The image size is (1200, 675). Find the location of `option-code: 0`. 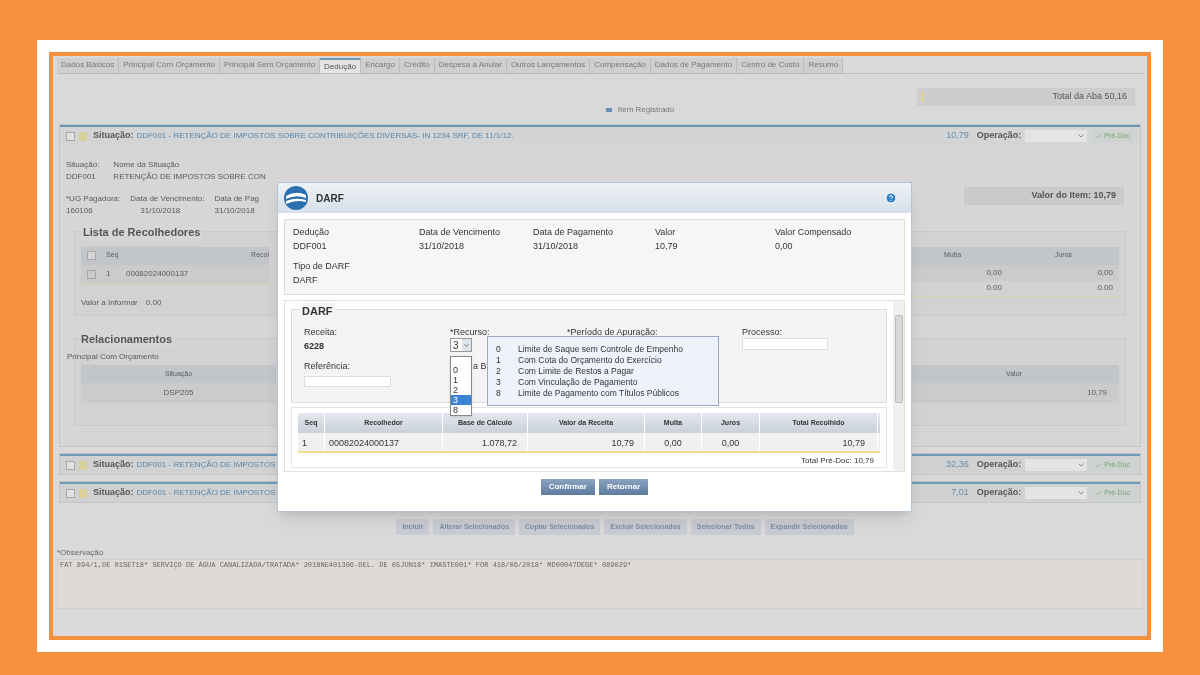

option-code: 0 is located at coordinates (499, 349).